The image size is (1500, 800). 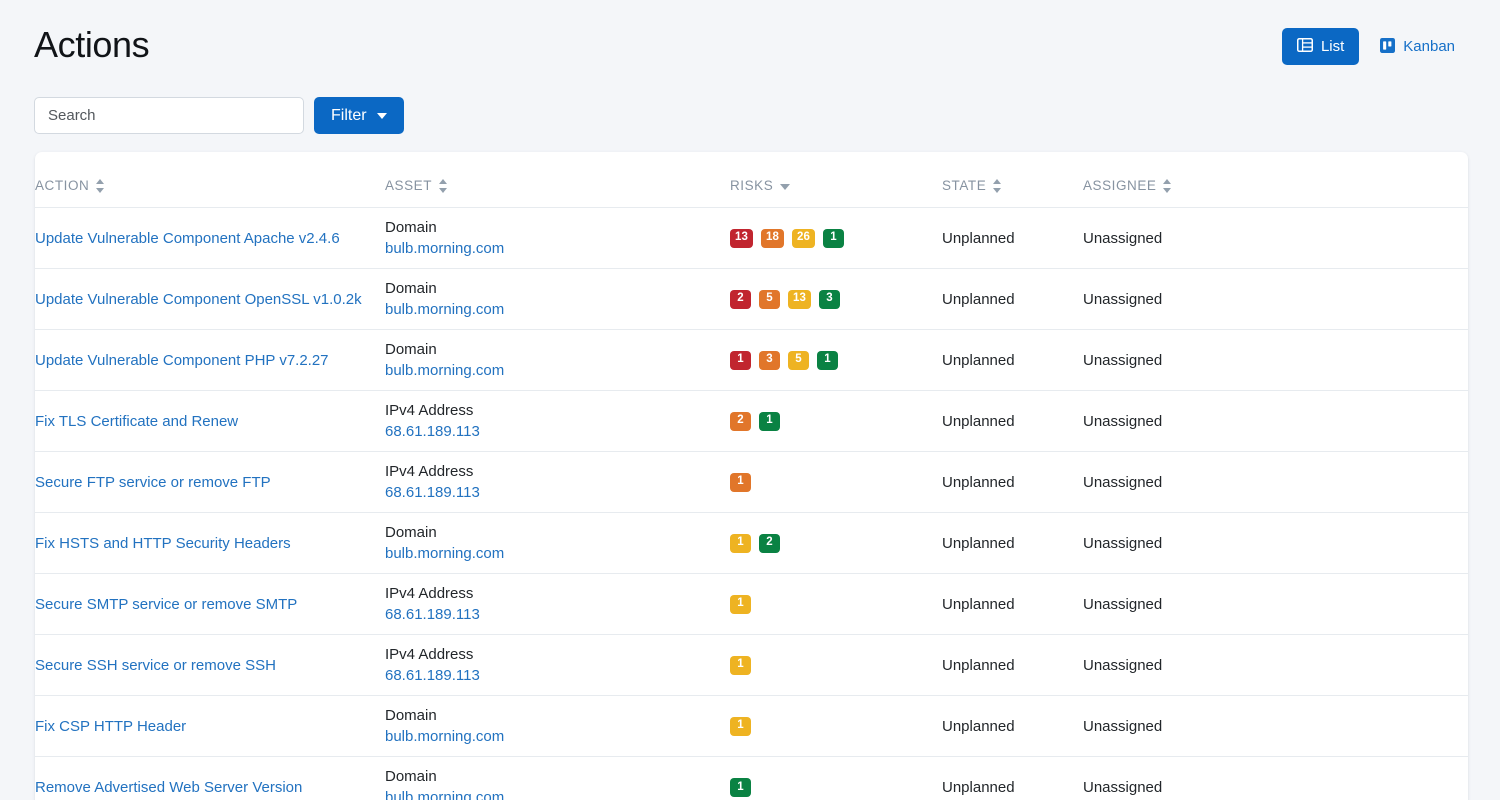 I want to click on risk-badge-critical: 13, so click(x=741, y=238).